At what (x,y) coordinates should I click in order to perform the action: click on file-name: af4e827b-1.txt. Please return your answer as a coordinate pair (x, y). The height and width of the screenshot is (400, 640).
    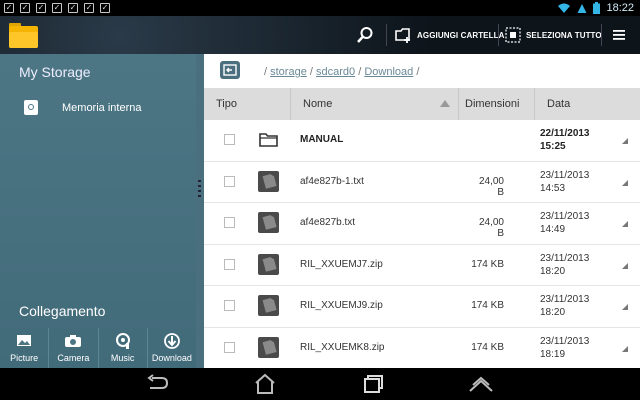
    Looking at the image, I should click on (332, 181).